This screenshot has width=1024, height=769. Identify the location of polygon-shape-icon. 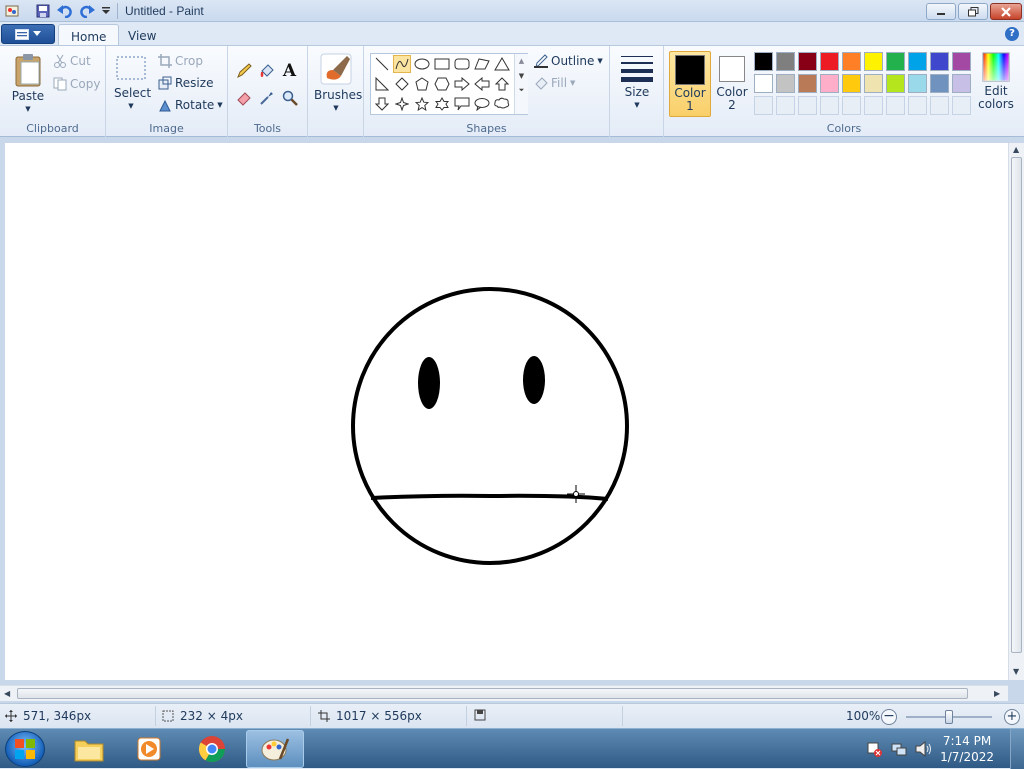
(482, 64).